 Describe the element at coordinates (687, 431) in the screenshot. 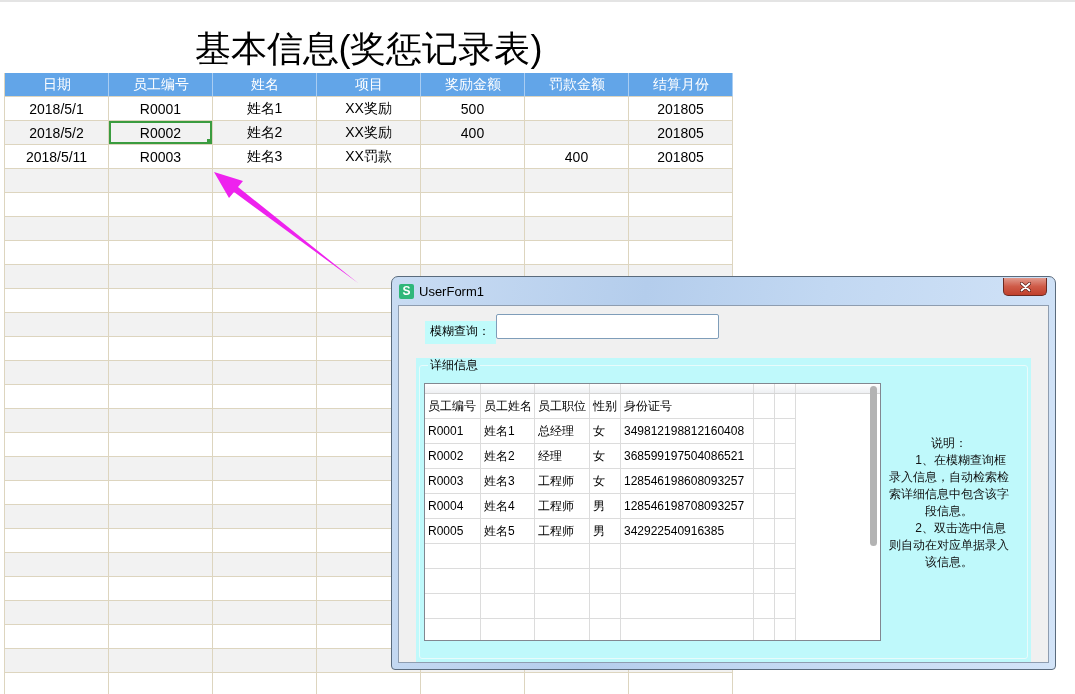

I see `list-cell: 349812198812160408` at that location.